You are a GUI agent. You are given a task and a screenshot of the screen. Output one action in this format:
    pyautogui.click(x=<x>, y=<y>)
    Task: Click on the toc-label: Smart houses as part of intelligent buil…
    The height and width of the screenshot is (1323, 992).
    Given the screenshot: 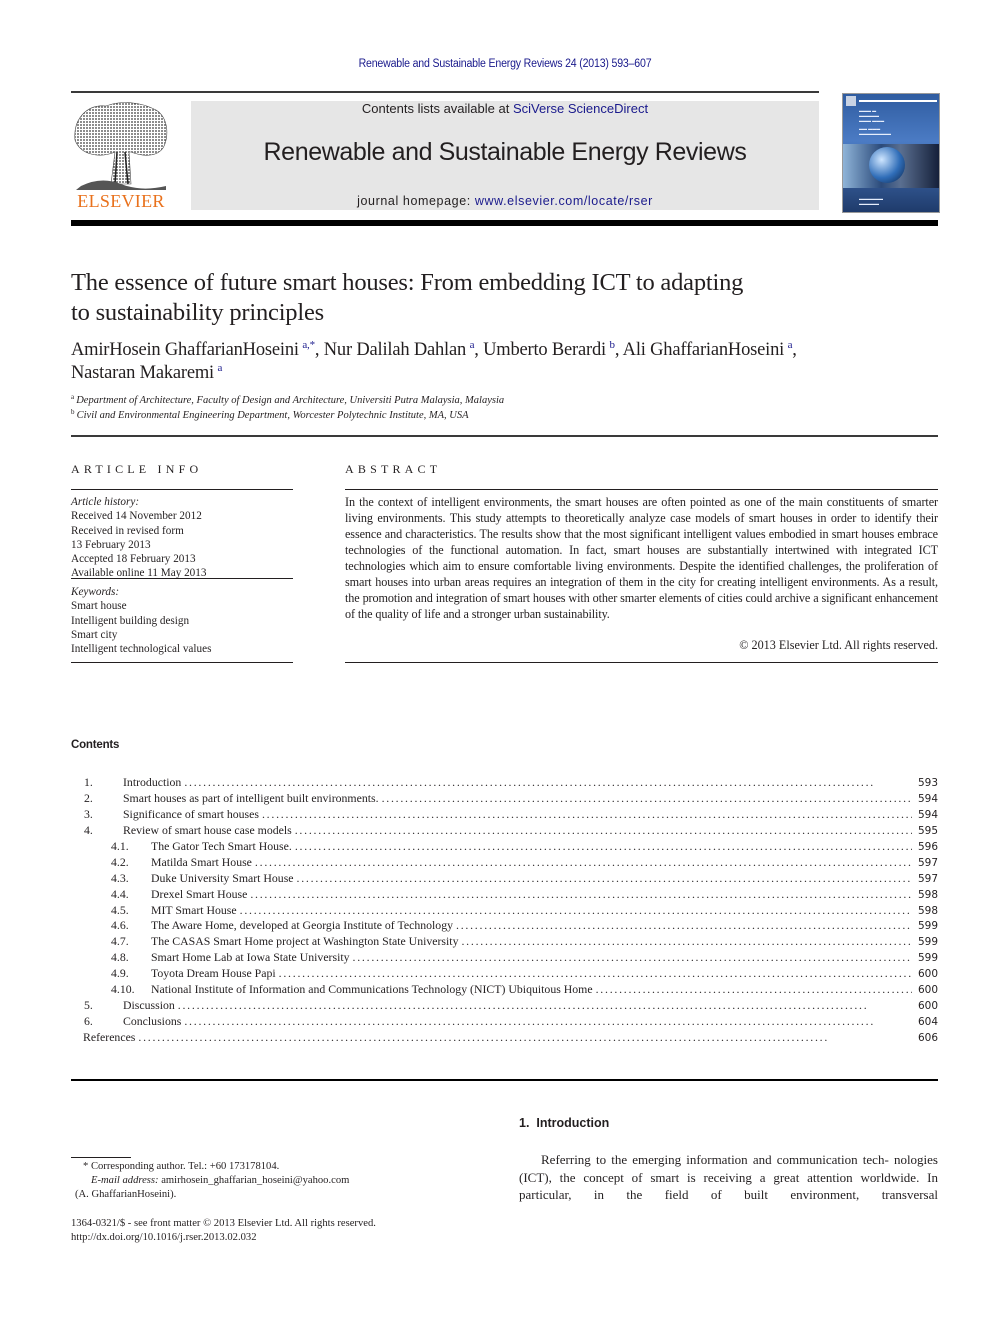 What is the action you would take?
    pyautogui.click(x=252, y=798)
    